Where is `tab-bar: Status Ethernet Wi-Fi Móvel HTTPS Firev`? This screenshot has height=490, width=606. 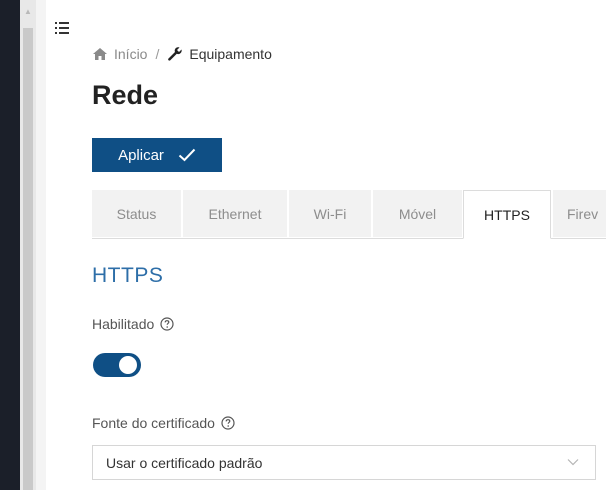
tab-bar: Status Ethernet Wi-Fi Móvel HTTPS Firev is located at coordinates (349, 214).